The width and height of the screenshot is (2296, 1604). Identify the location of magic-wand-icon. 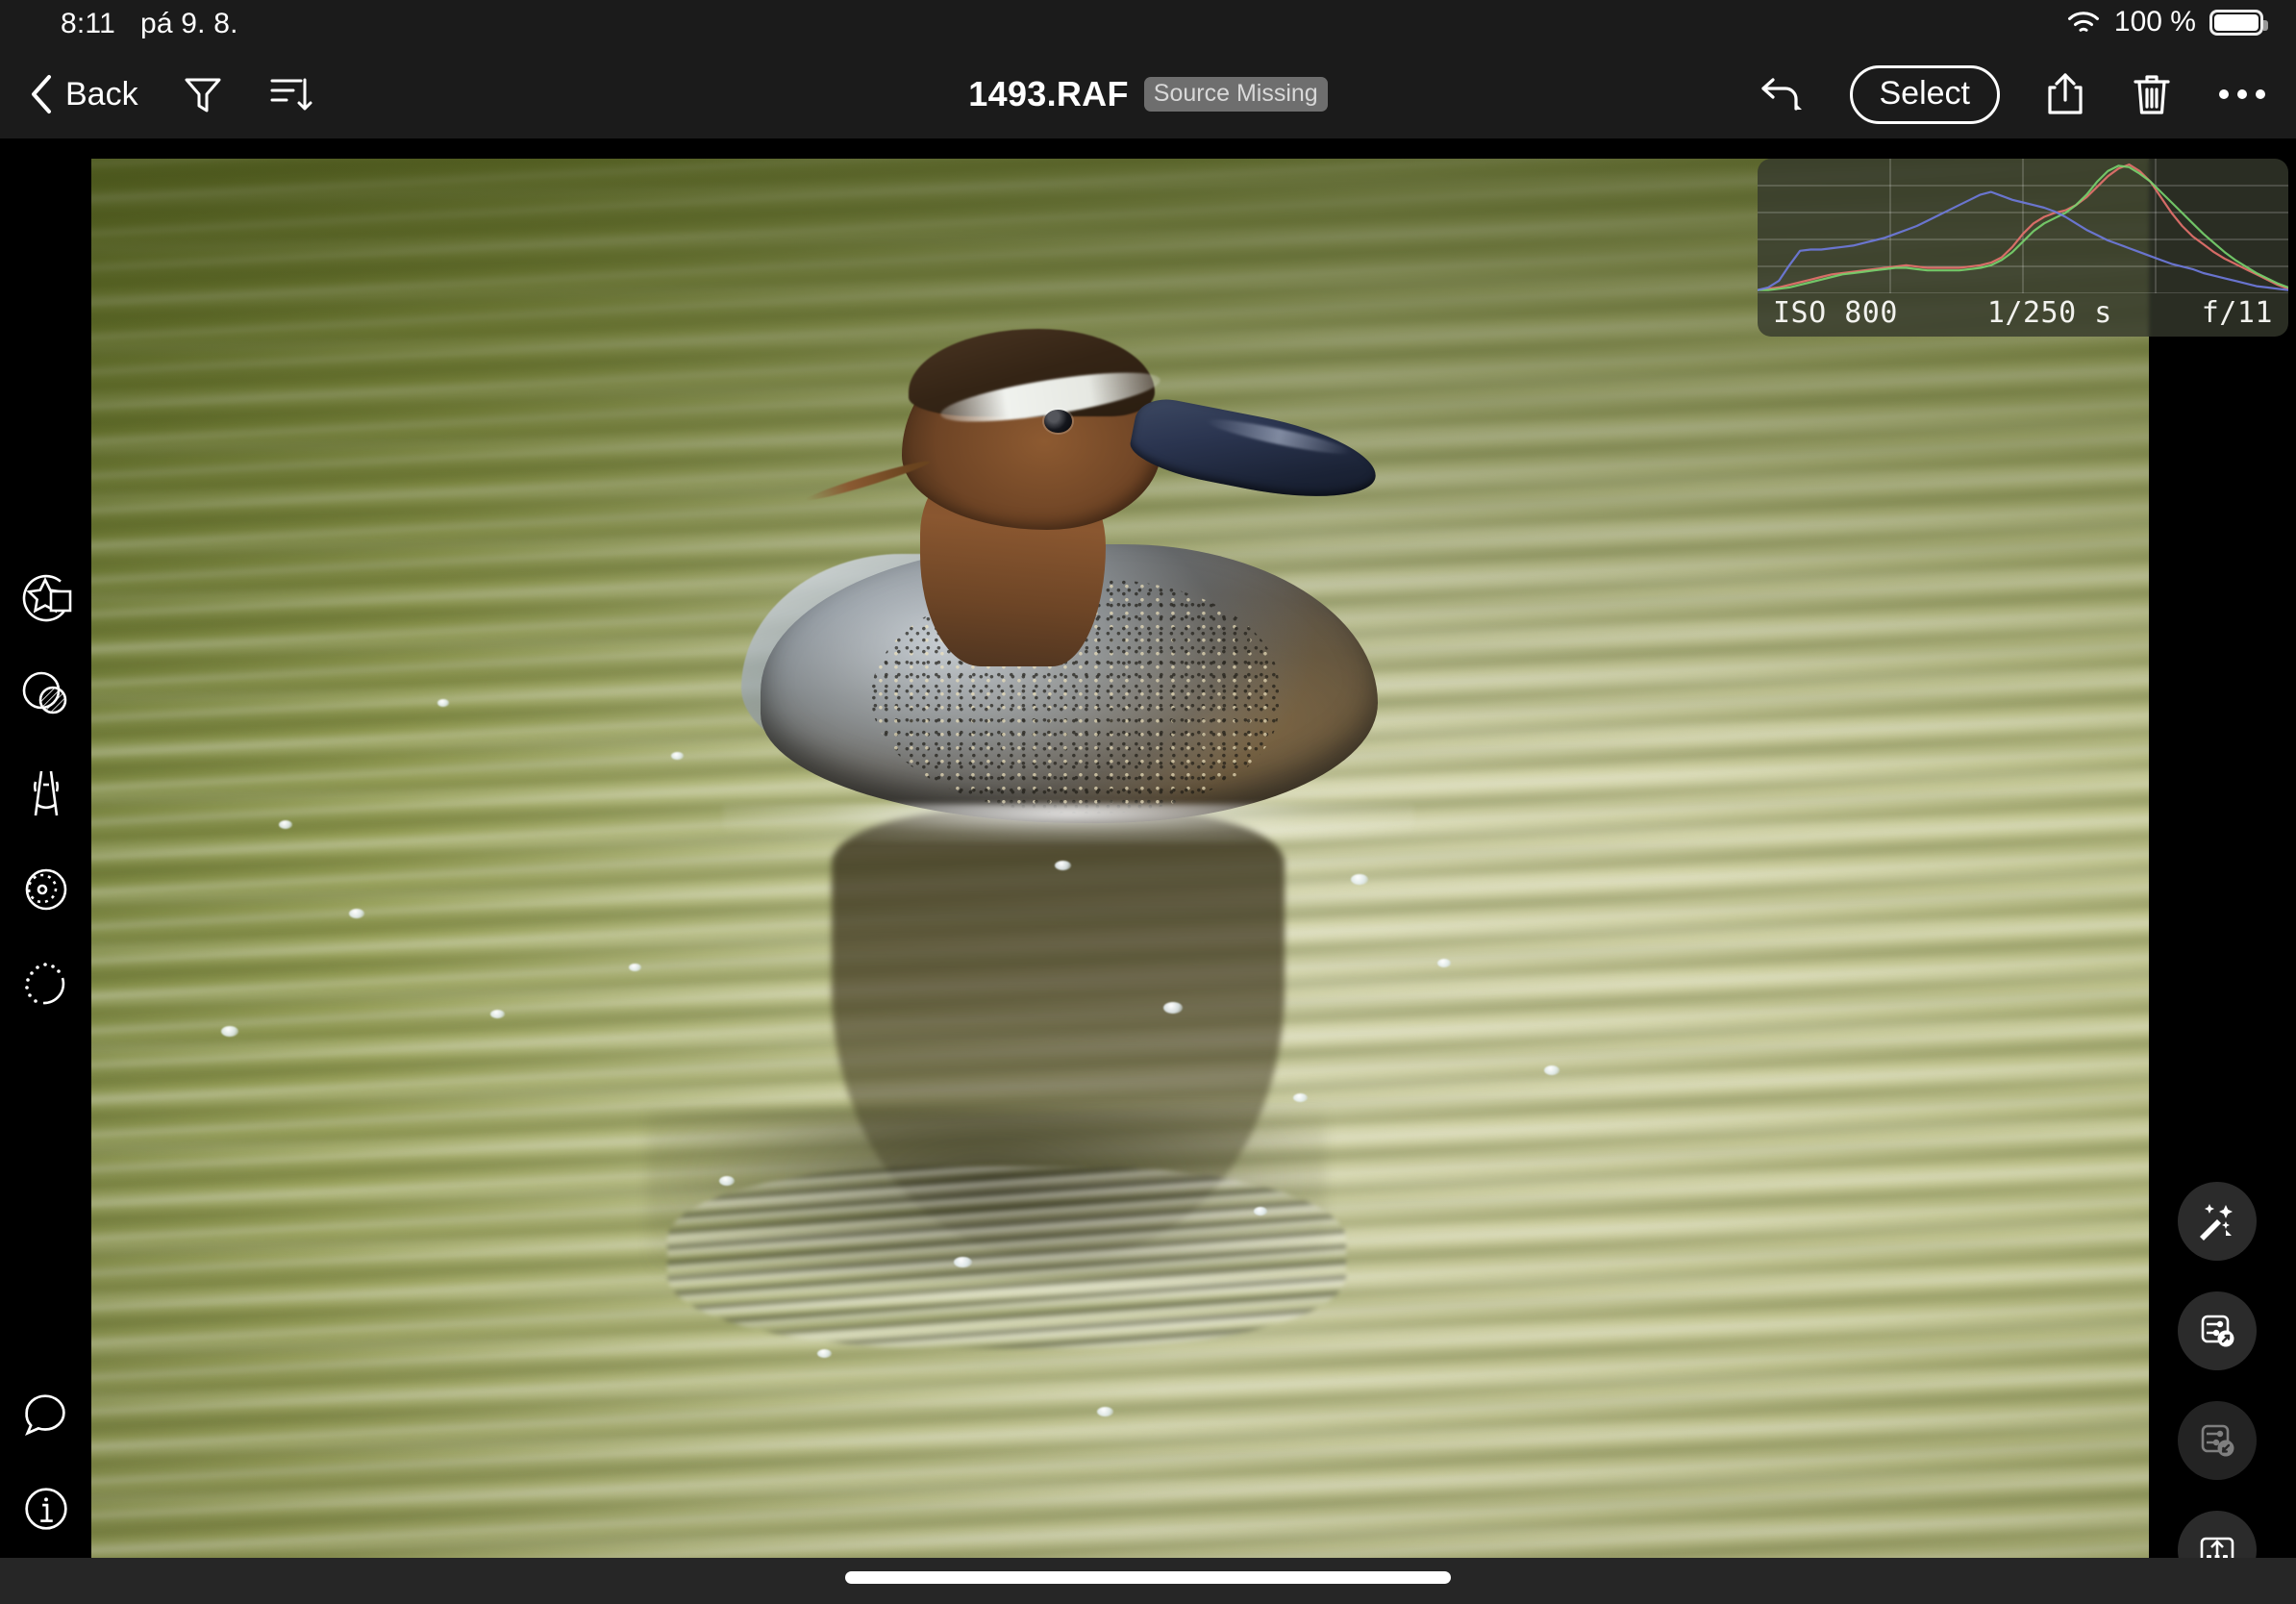
(2216, 1222).